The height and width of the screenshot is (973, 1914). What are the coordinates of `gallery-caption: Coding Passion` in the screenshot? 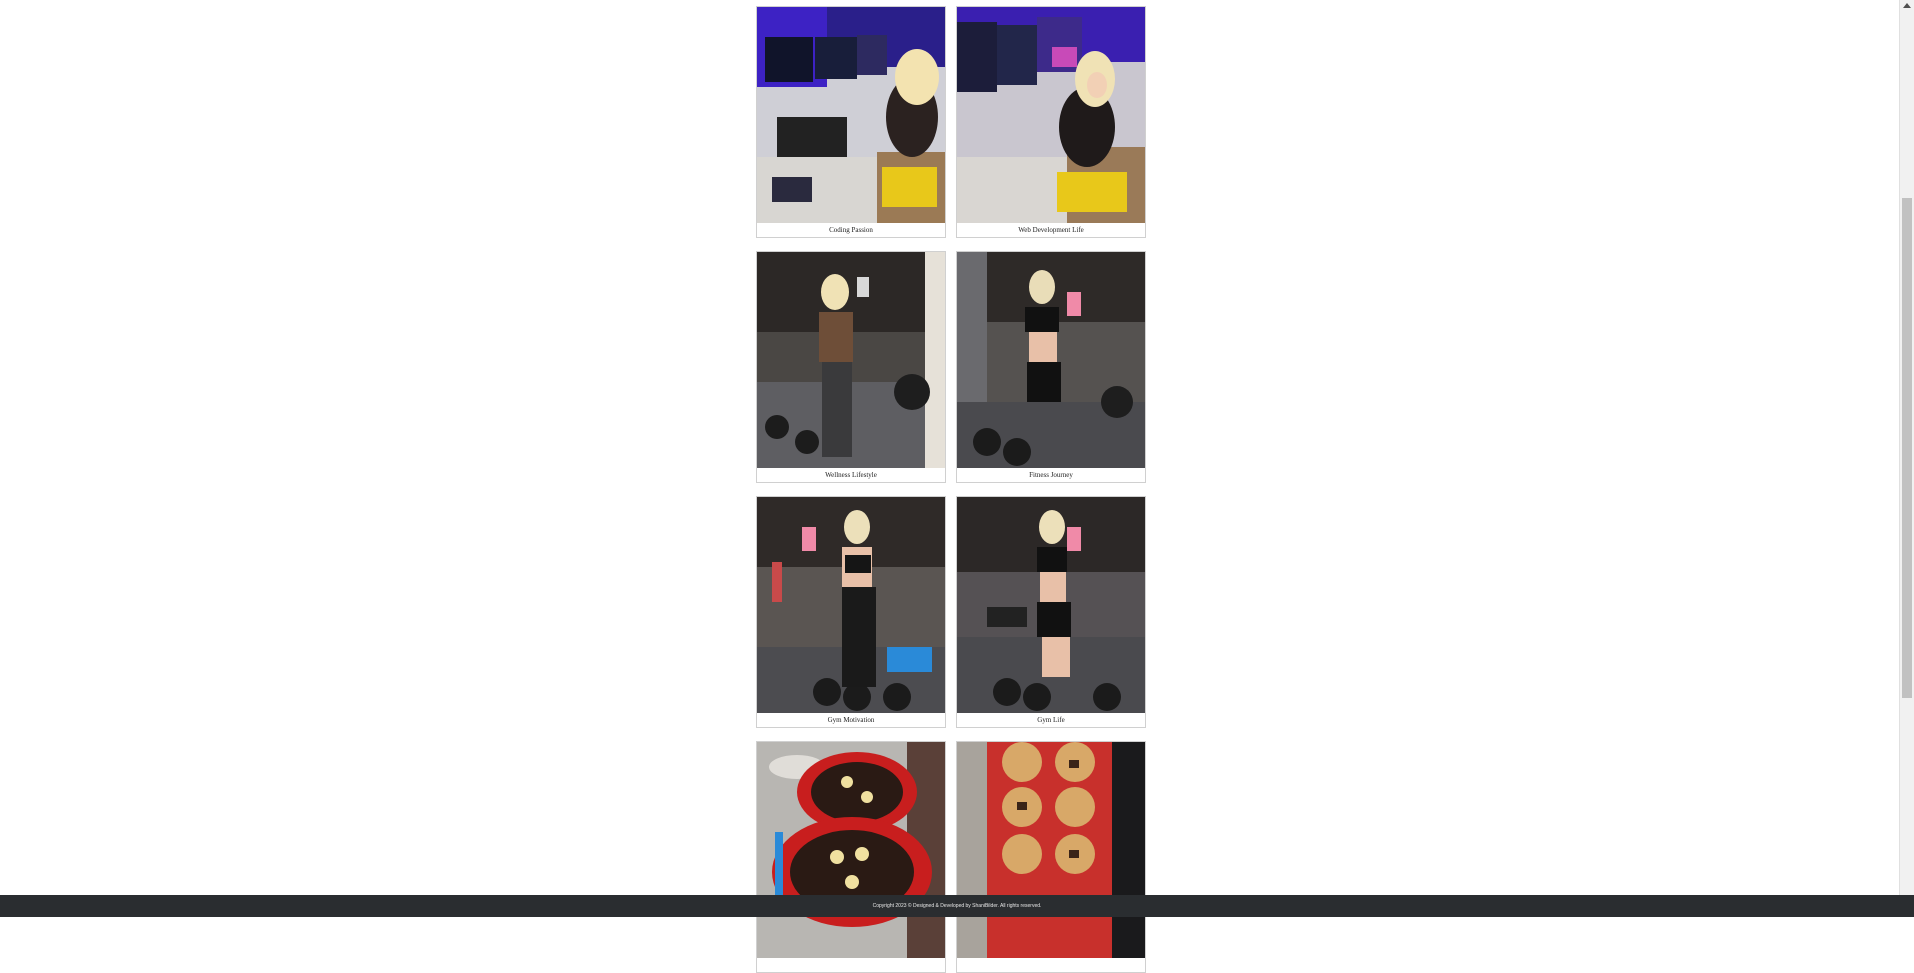 It's located at (851, 230).